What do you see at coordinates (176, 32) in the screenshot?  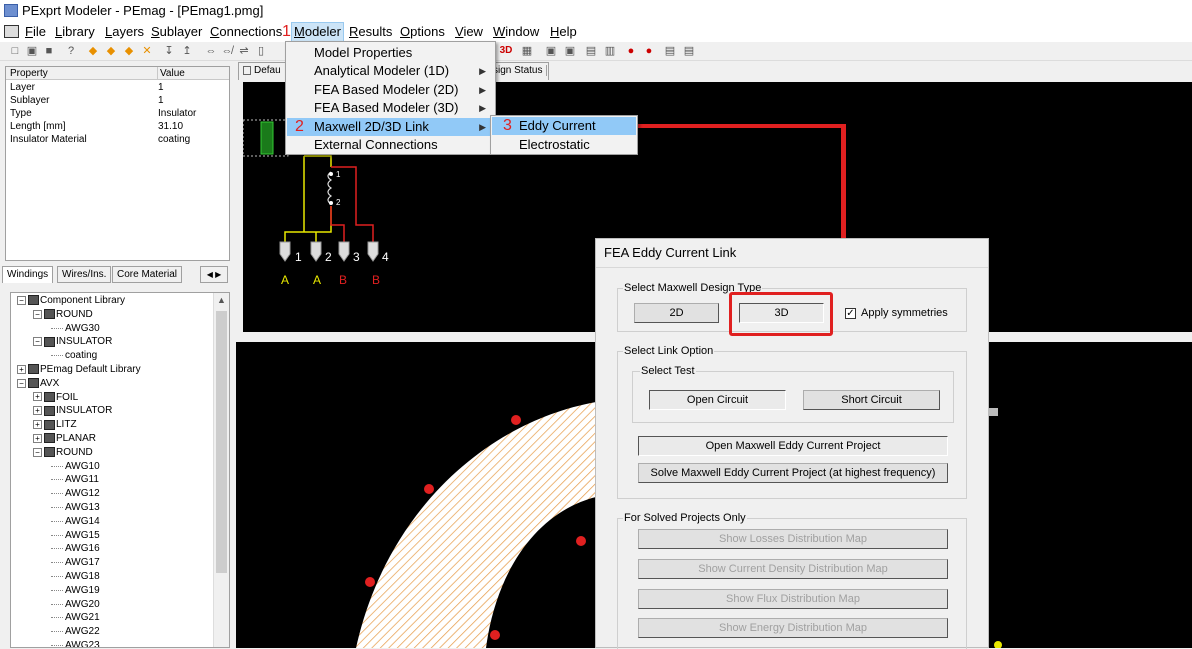 I see `menu-sublayer: Sublayer` at bounding box center [176, 32].